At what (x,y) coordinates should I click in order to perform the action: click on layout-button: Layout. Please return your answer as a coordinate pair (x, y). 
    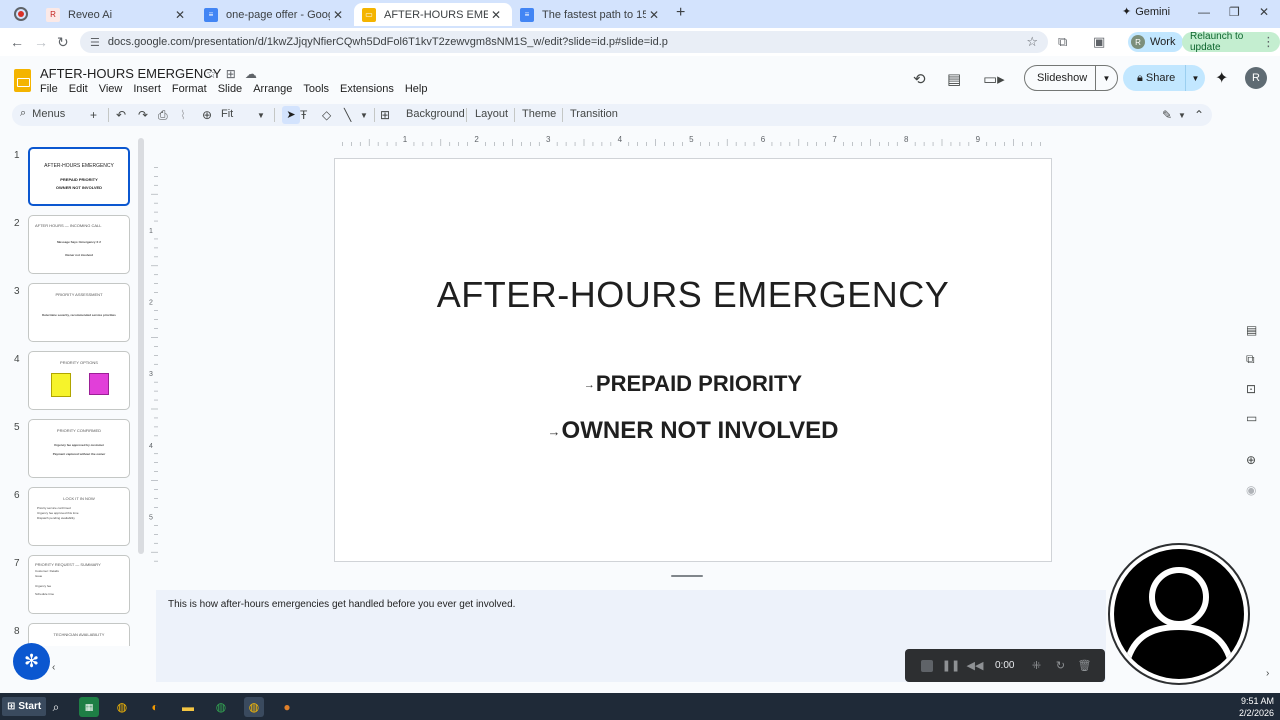
    Looking at the image, I should click on (491, 114).